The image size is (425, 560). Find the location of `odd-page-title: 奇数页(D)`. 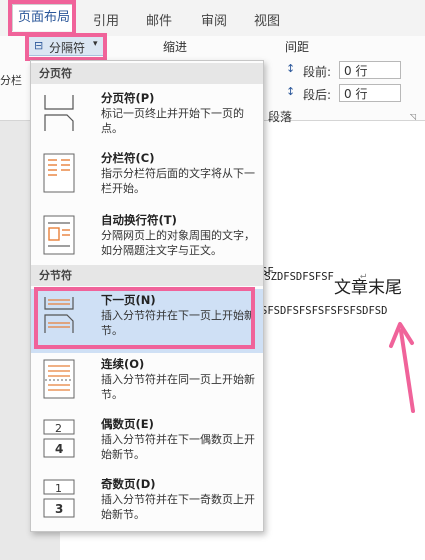

odd-page-title: 奇数页(D) is located at coordinates (128, 484).